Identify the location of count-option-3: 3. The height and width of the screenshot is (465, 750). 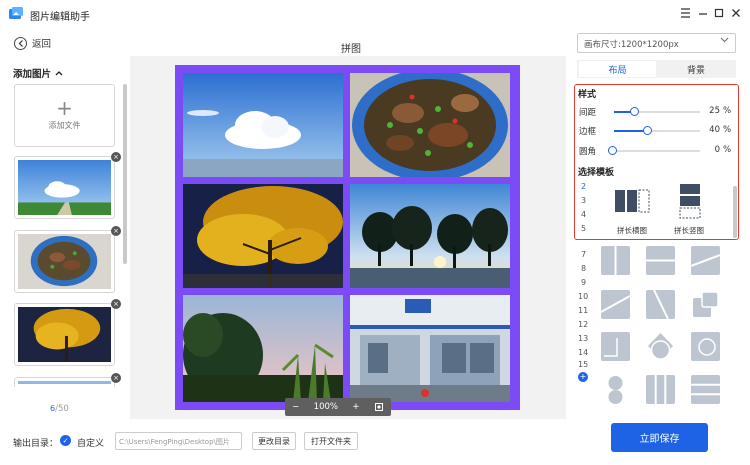
(583, 200).